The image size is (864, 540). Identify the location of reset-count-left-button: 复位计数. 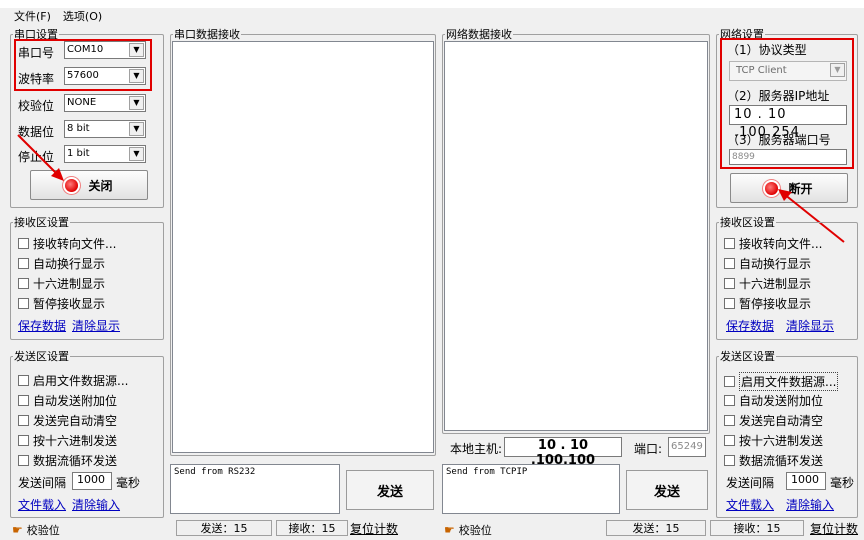
(374, 528).